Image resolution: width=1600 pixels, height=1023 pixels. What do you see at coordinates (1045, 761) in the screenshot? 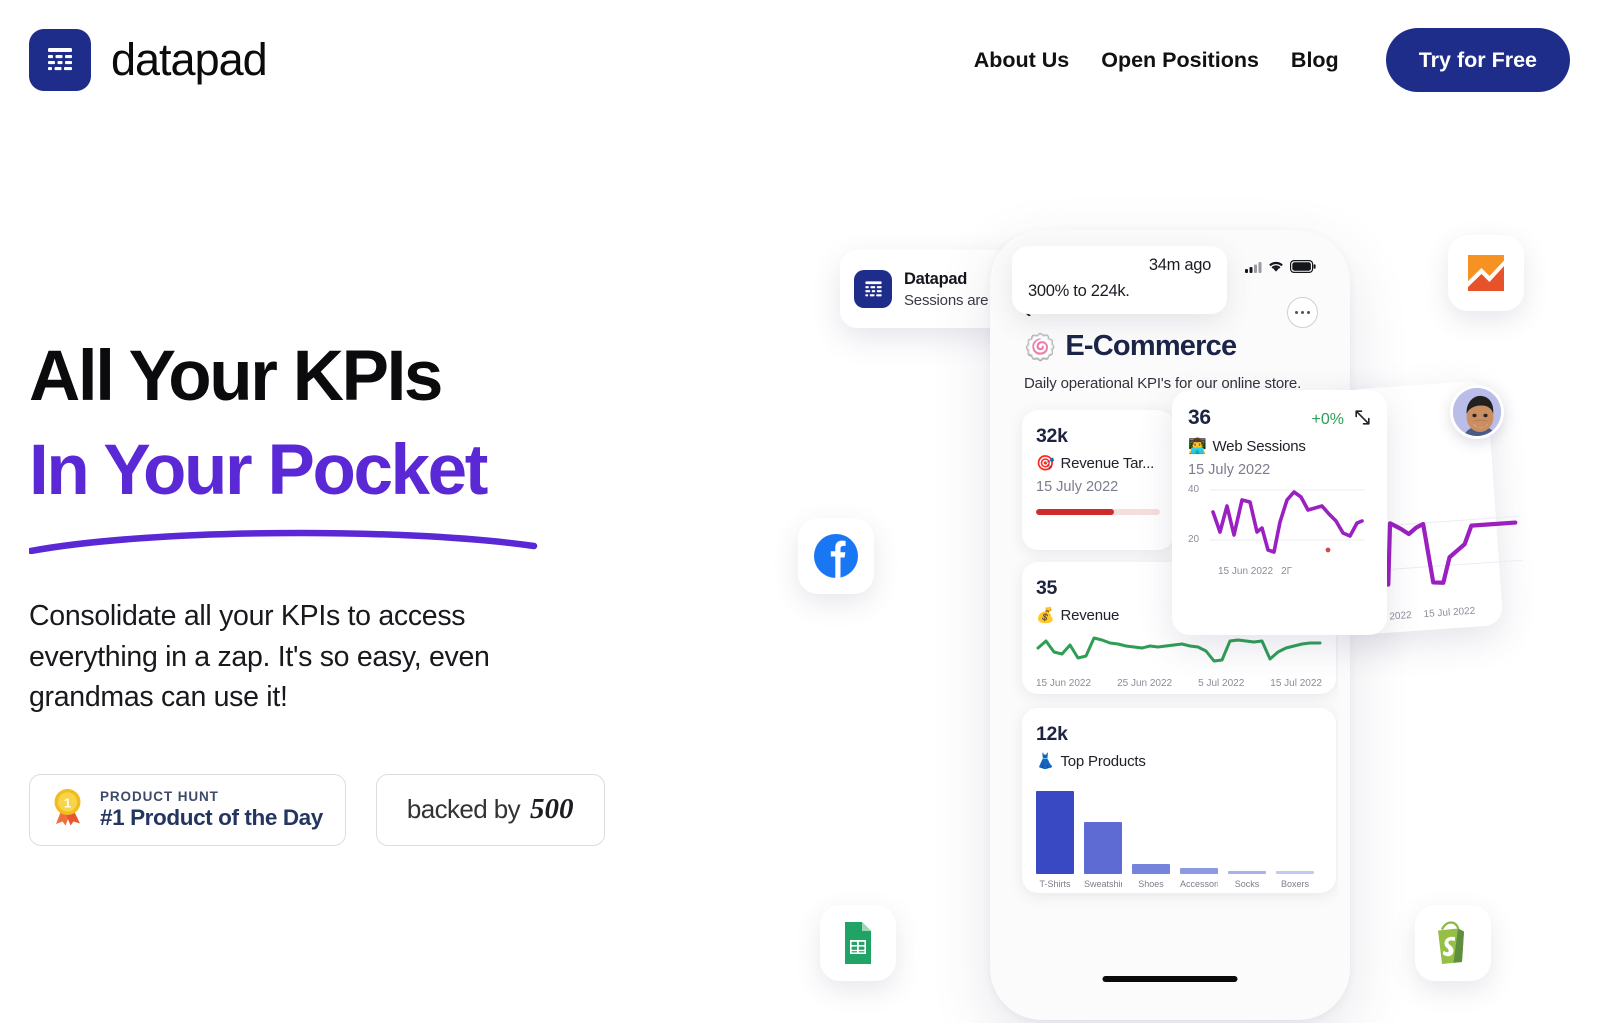
I see `tshirt-icon: 👗` at bounding box center [1045, 761].